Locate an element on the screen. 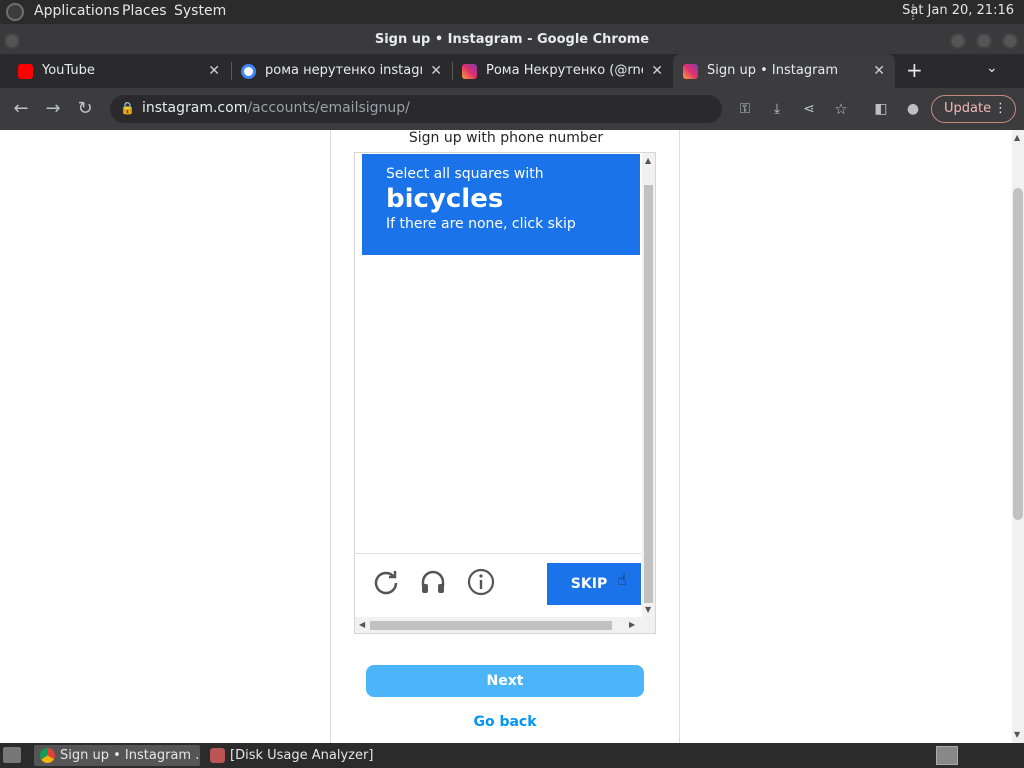 This screenshot has width=1024, height=768. reload-icon: ↻ is located at coordinates (85, 109).